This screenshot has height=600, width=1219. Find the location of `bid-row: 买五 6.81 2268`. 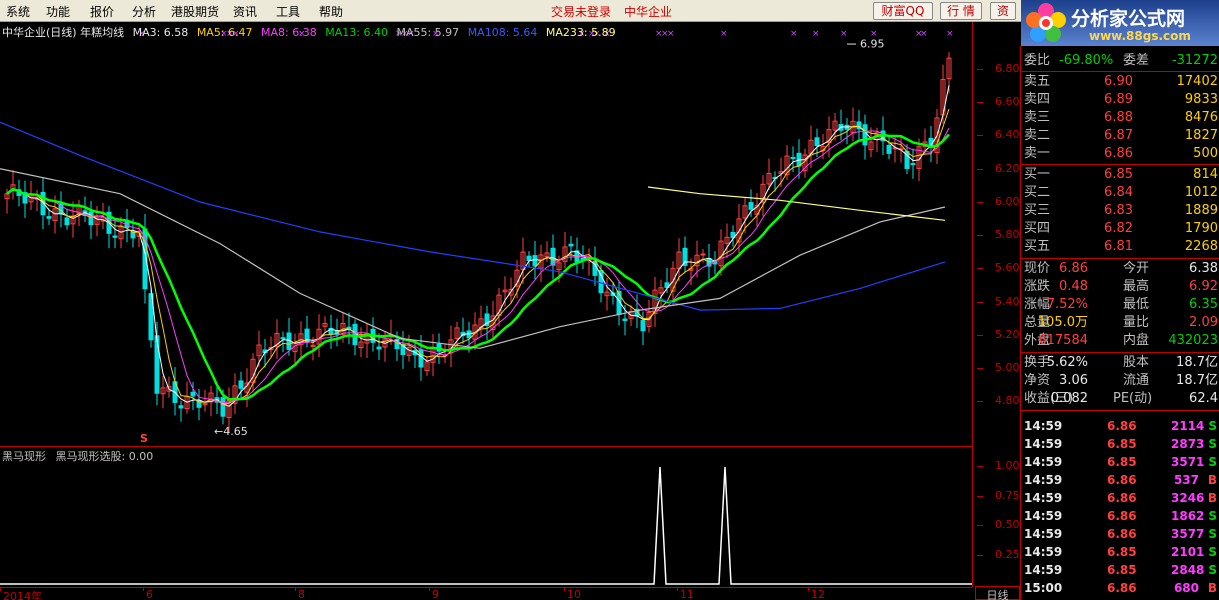

bid-row: 买五 6.81 2268 is located at coordinates (1120, 247).